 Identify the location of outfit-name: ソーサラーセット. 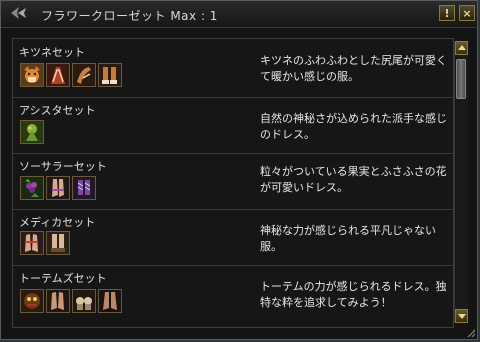
(63, 166).